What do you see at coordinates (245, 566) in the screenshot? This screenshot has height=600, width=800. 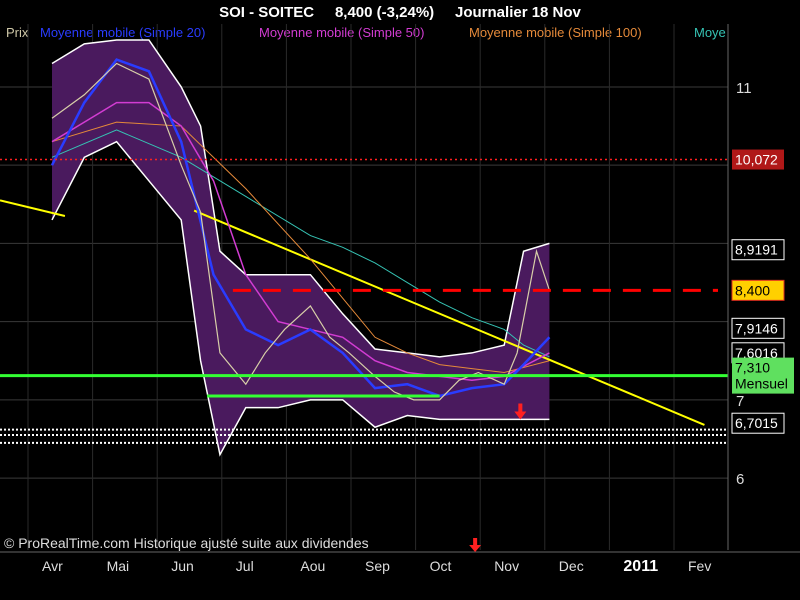 I see `x-tick-label: Jul` at bounding box center [245, 566].